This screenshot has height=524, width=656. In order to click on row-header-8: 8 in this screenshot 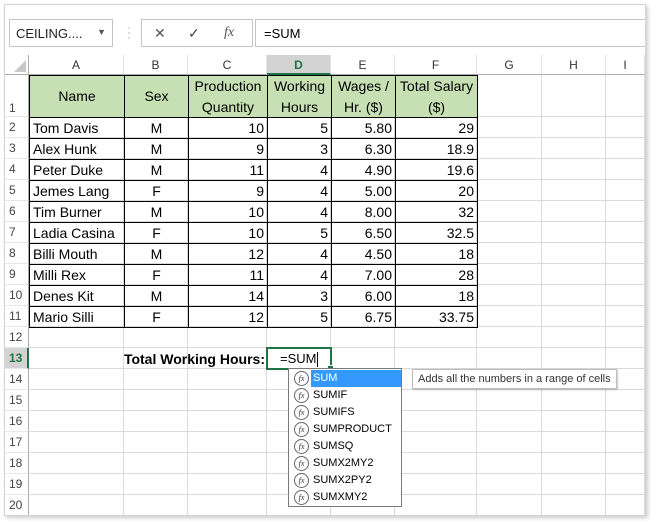, I will do `click(17, 253)`.